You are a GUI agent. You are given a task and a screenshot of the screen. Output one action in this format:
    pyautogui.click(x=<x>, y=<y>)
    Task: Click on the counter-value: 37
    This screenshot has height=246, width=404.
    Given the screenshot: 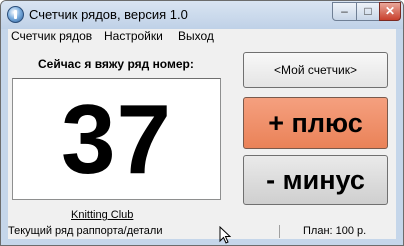 What is the action you would take?
    pyautogui.click(x=116, y=139)
    